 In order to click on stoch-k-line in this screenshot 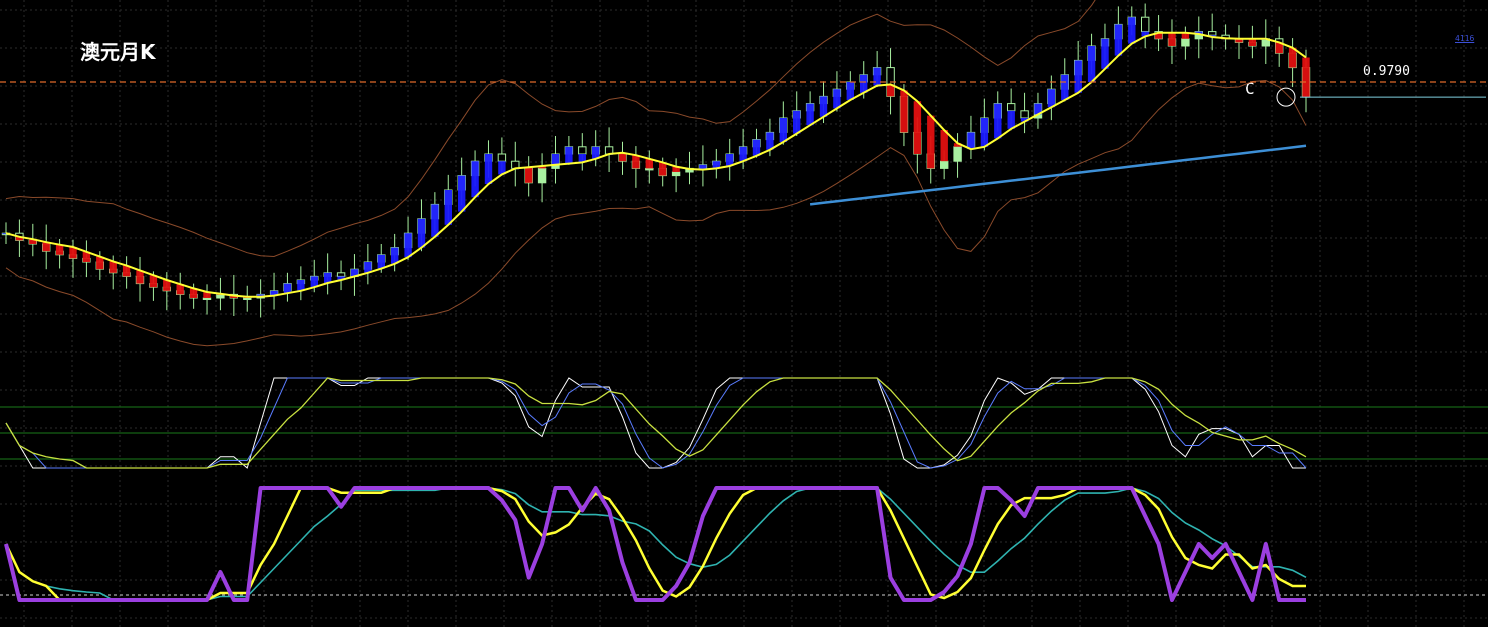, I will do `click(655, 423)`.